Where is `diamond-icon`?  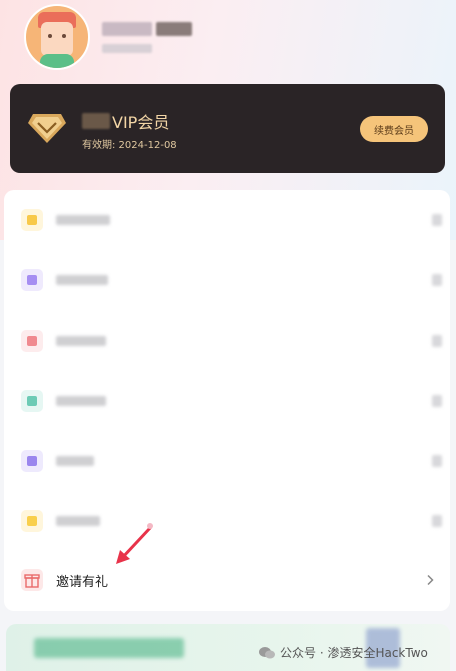 diamond-icon is located at coordinates (47, 128).